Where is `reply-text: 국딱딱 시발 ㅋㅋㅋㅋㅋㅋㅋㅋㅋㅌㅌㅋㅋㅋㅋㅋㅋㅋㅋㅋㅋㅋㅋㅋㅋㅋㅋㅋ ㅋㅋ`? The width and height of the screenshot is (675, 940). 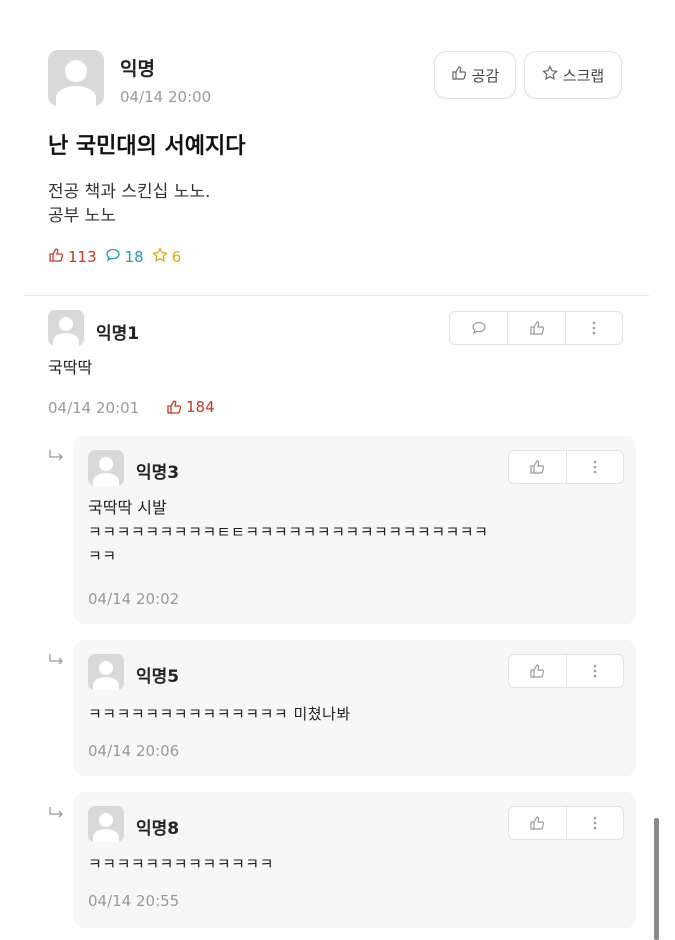 reply-text: 국딱딱 시발 ㅋㅋㅋㅋㅋㅋㅋㅋㅋㅌㅌㅋㅋㅋㅋㅋㅋㅋㅋㅋㅋㅋㅋㅋㅋㅋㅋㅋ ㅋㅋ is located at coordinates (358, 532).